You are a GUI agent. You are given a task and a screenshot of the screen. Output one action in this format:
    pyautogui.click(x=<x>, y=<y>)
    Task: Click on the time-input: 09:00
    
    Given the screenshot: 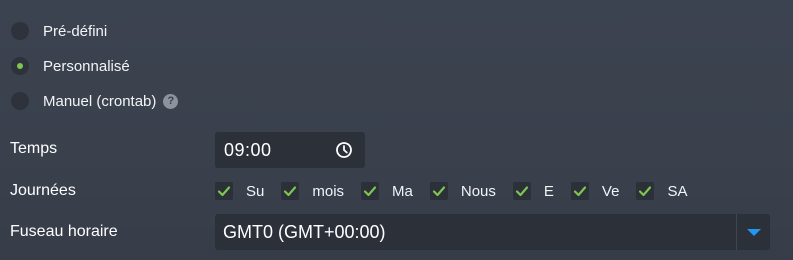 What is the action you would take?
    pyautogui.click(x=290, y=150)
    